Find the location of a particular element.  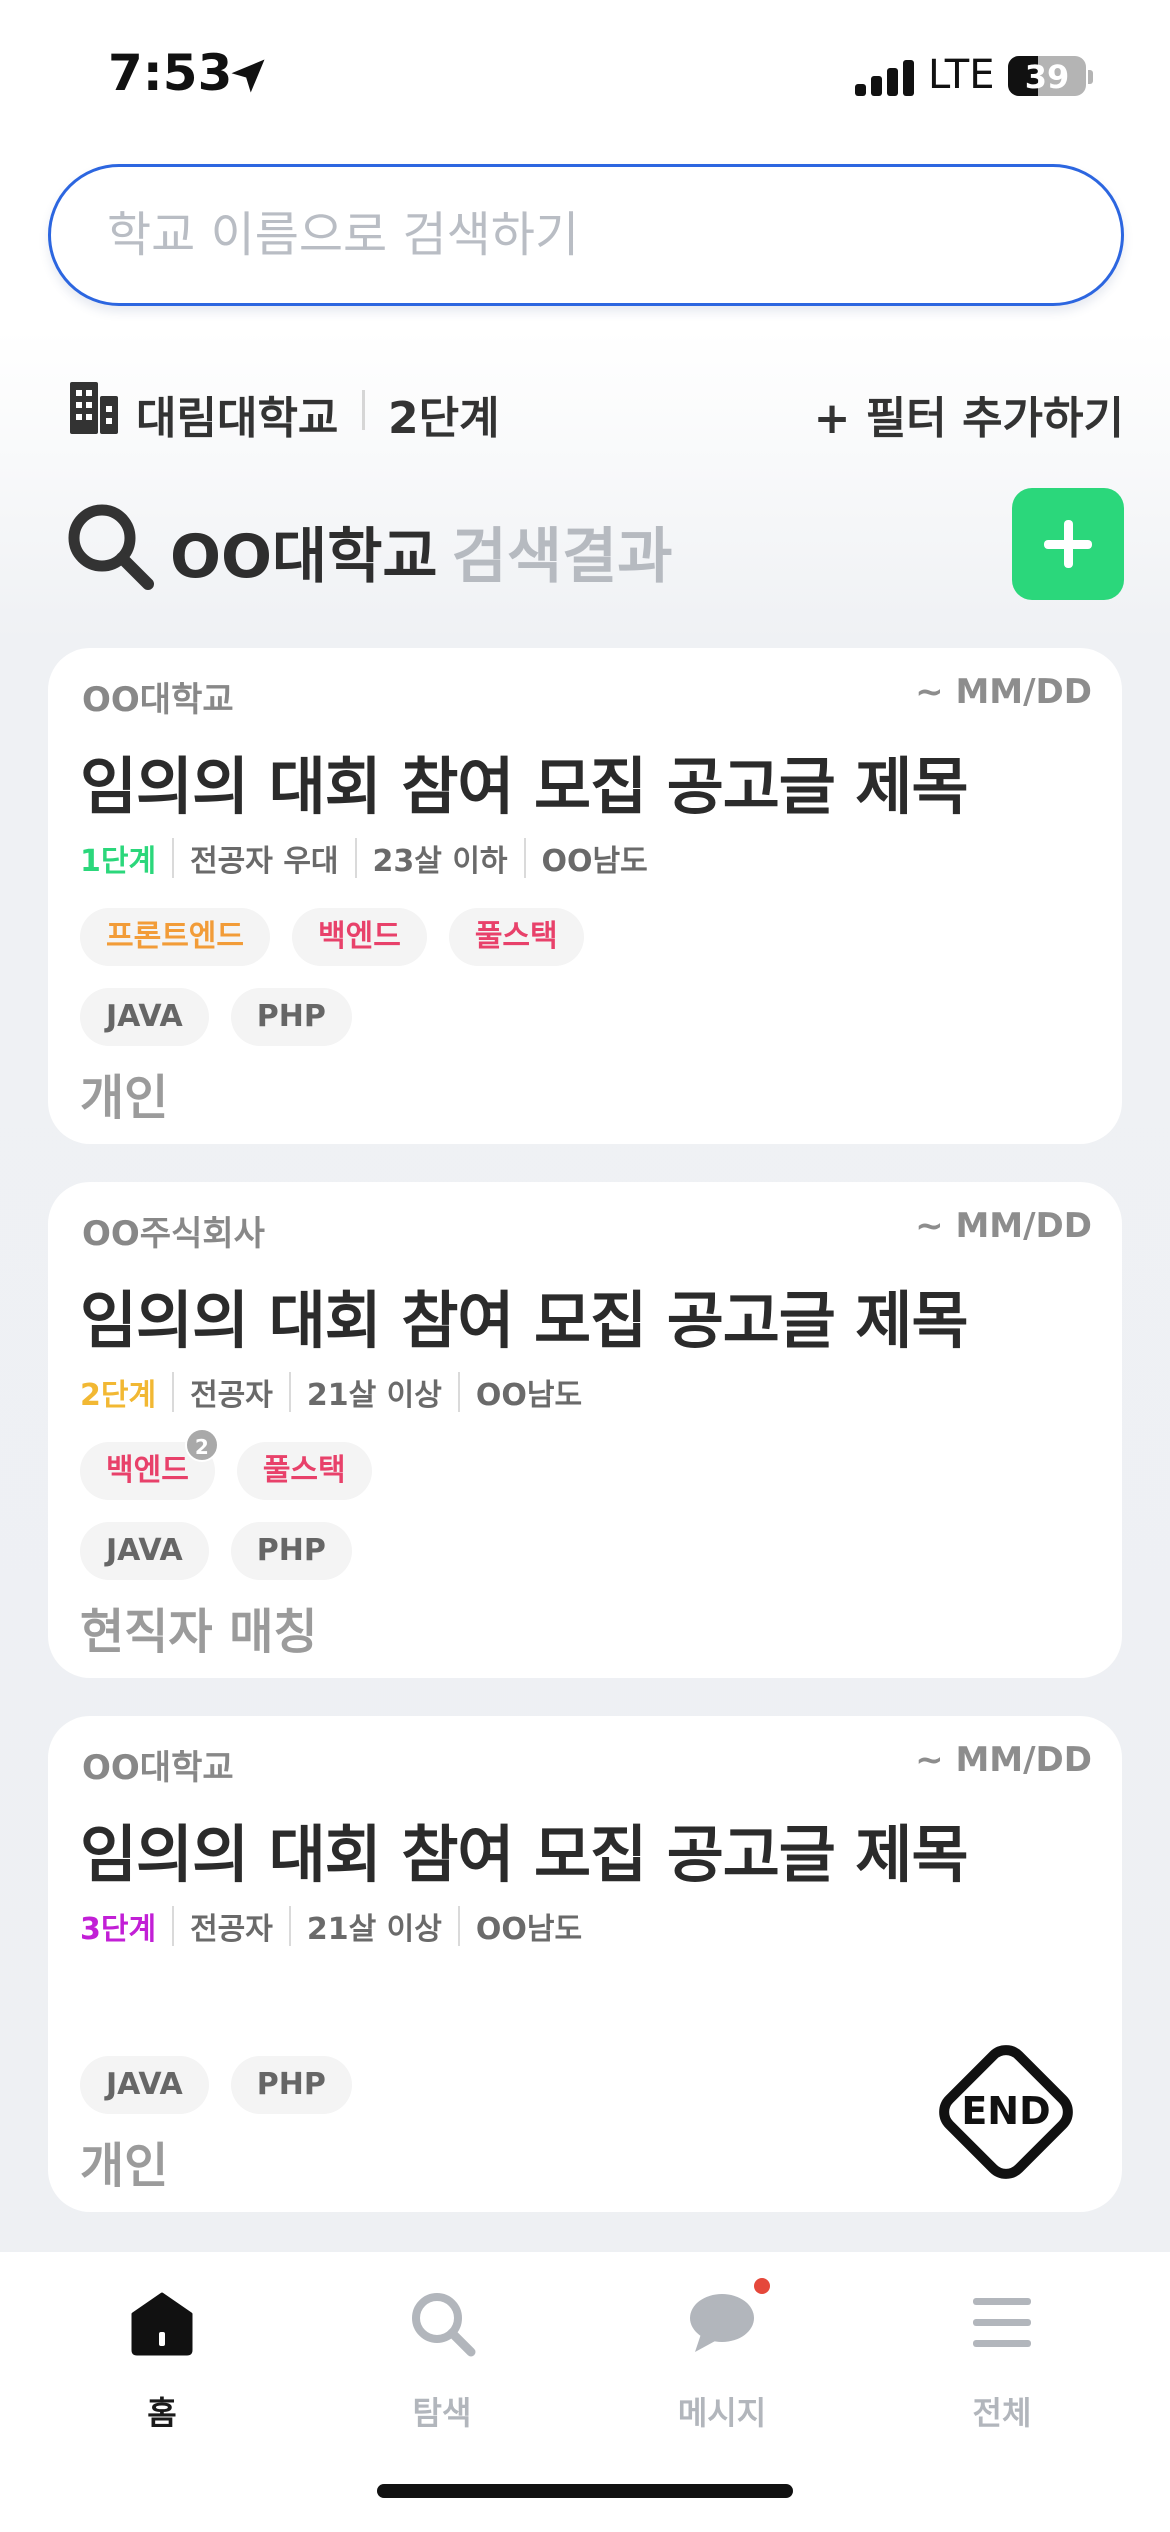

card-organization: OO주식회사 is located at coordinates (173, 1234).